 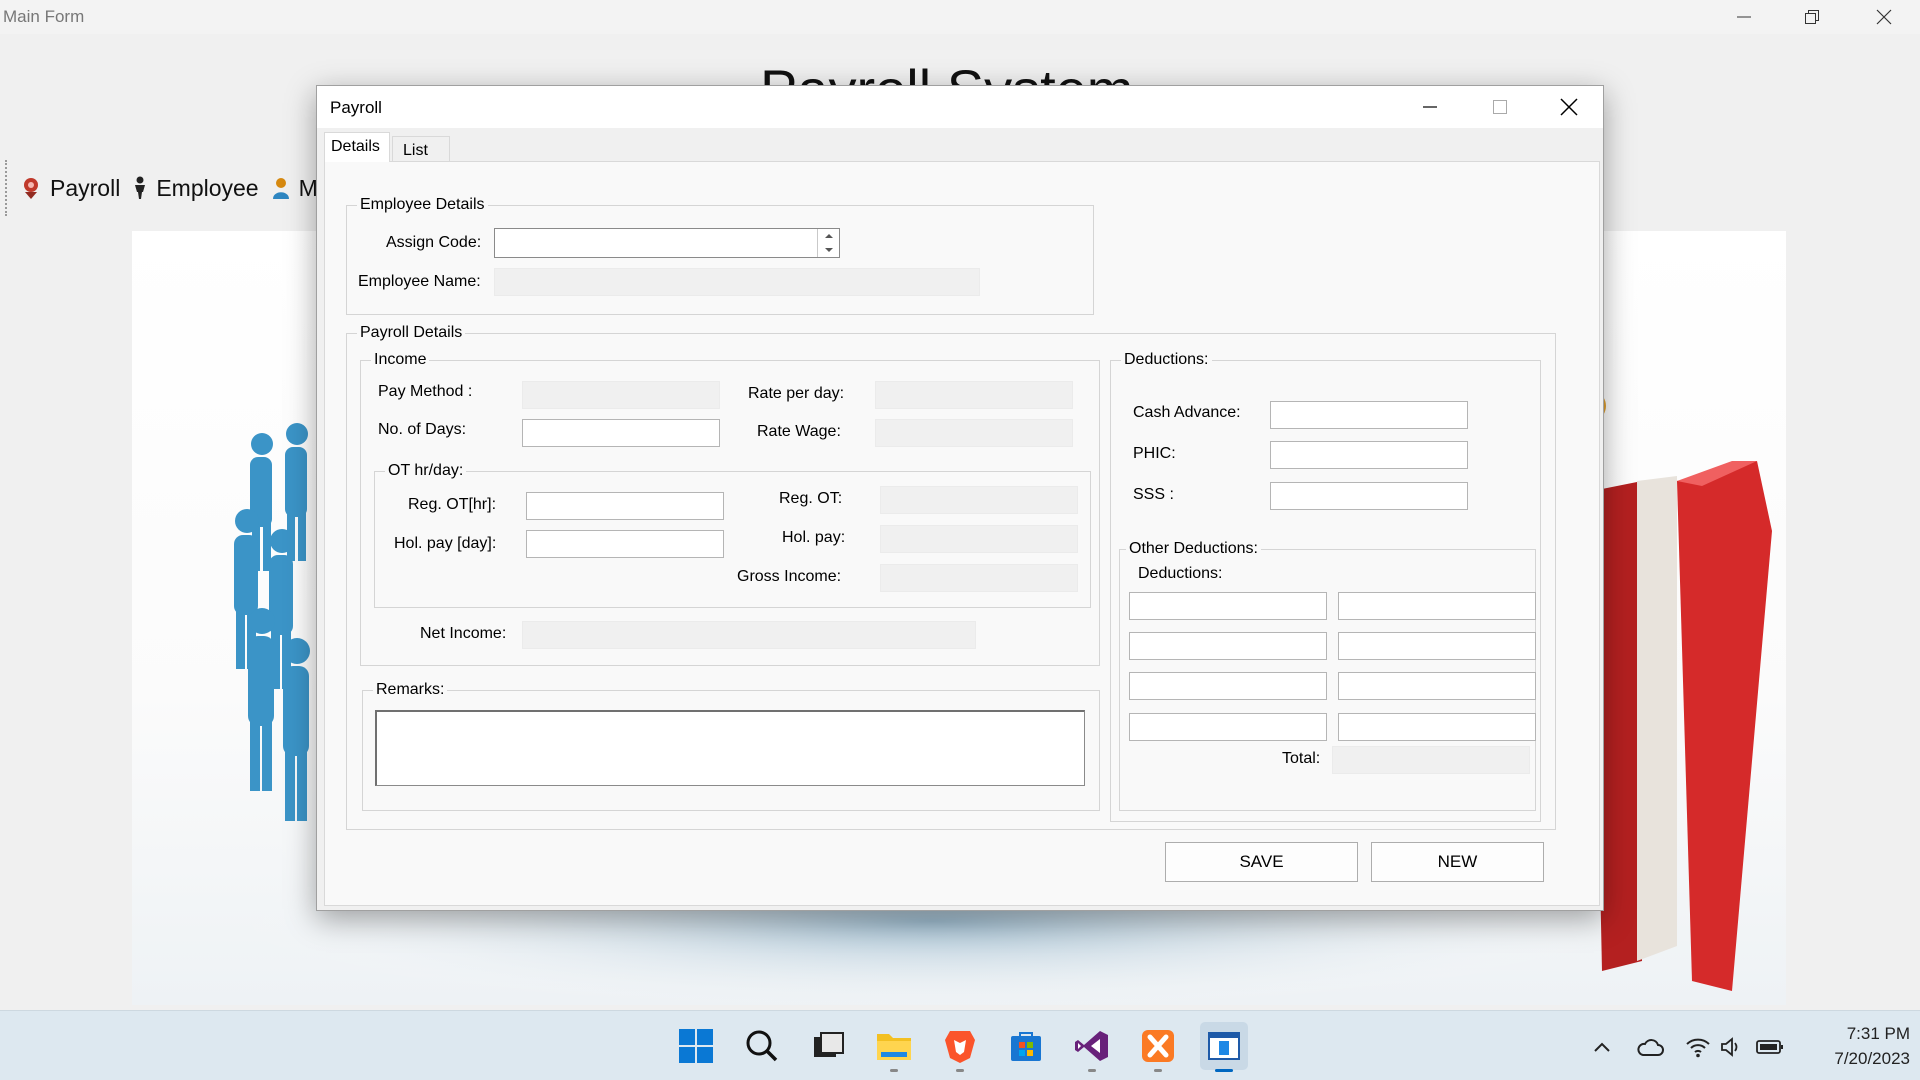 I want to click on restore-icon, so click(x=1812, y=17).